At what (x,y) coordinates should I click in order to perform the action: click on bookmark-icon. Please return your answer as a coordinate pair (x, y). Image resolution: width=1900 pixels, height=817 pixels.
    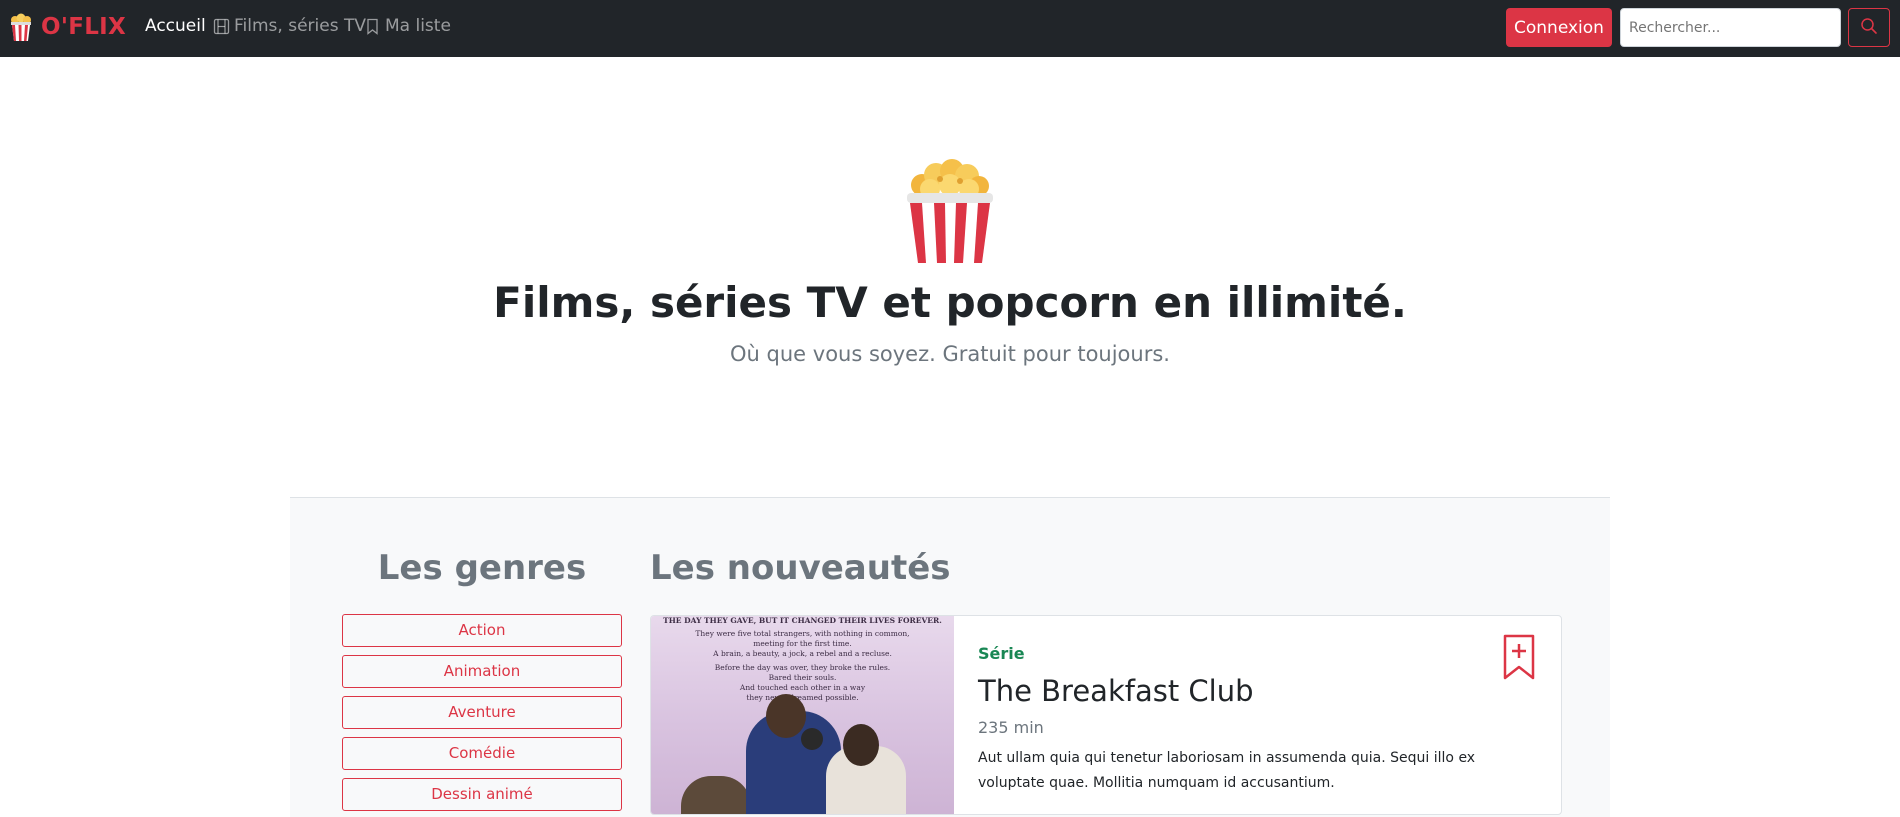
    Looking at the image, I should click on (372, 26).